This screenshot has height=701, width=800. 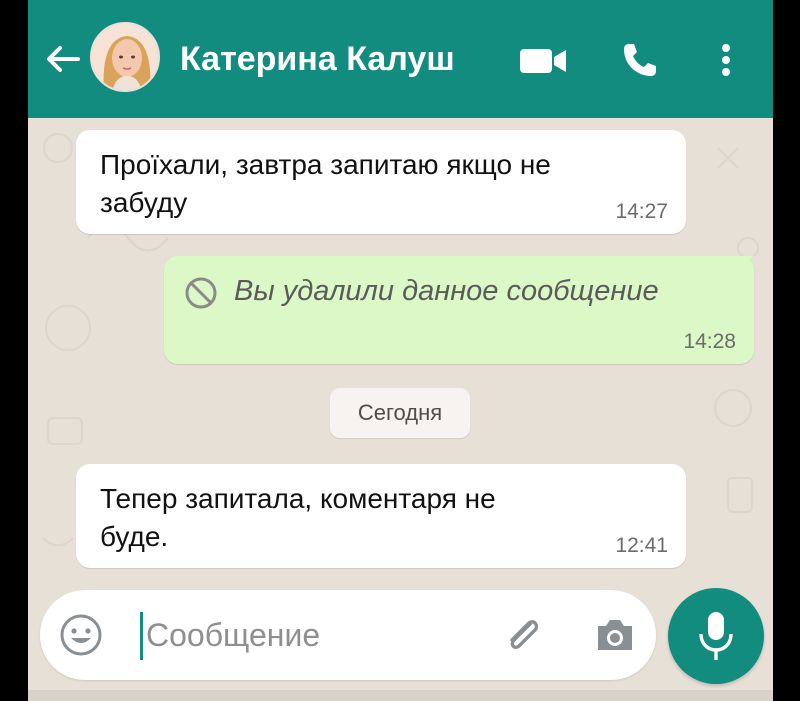 What do you see at coordinates (615, 635) in the screenshot?
I see `camera-icon` at bounding box center [615, 635].